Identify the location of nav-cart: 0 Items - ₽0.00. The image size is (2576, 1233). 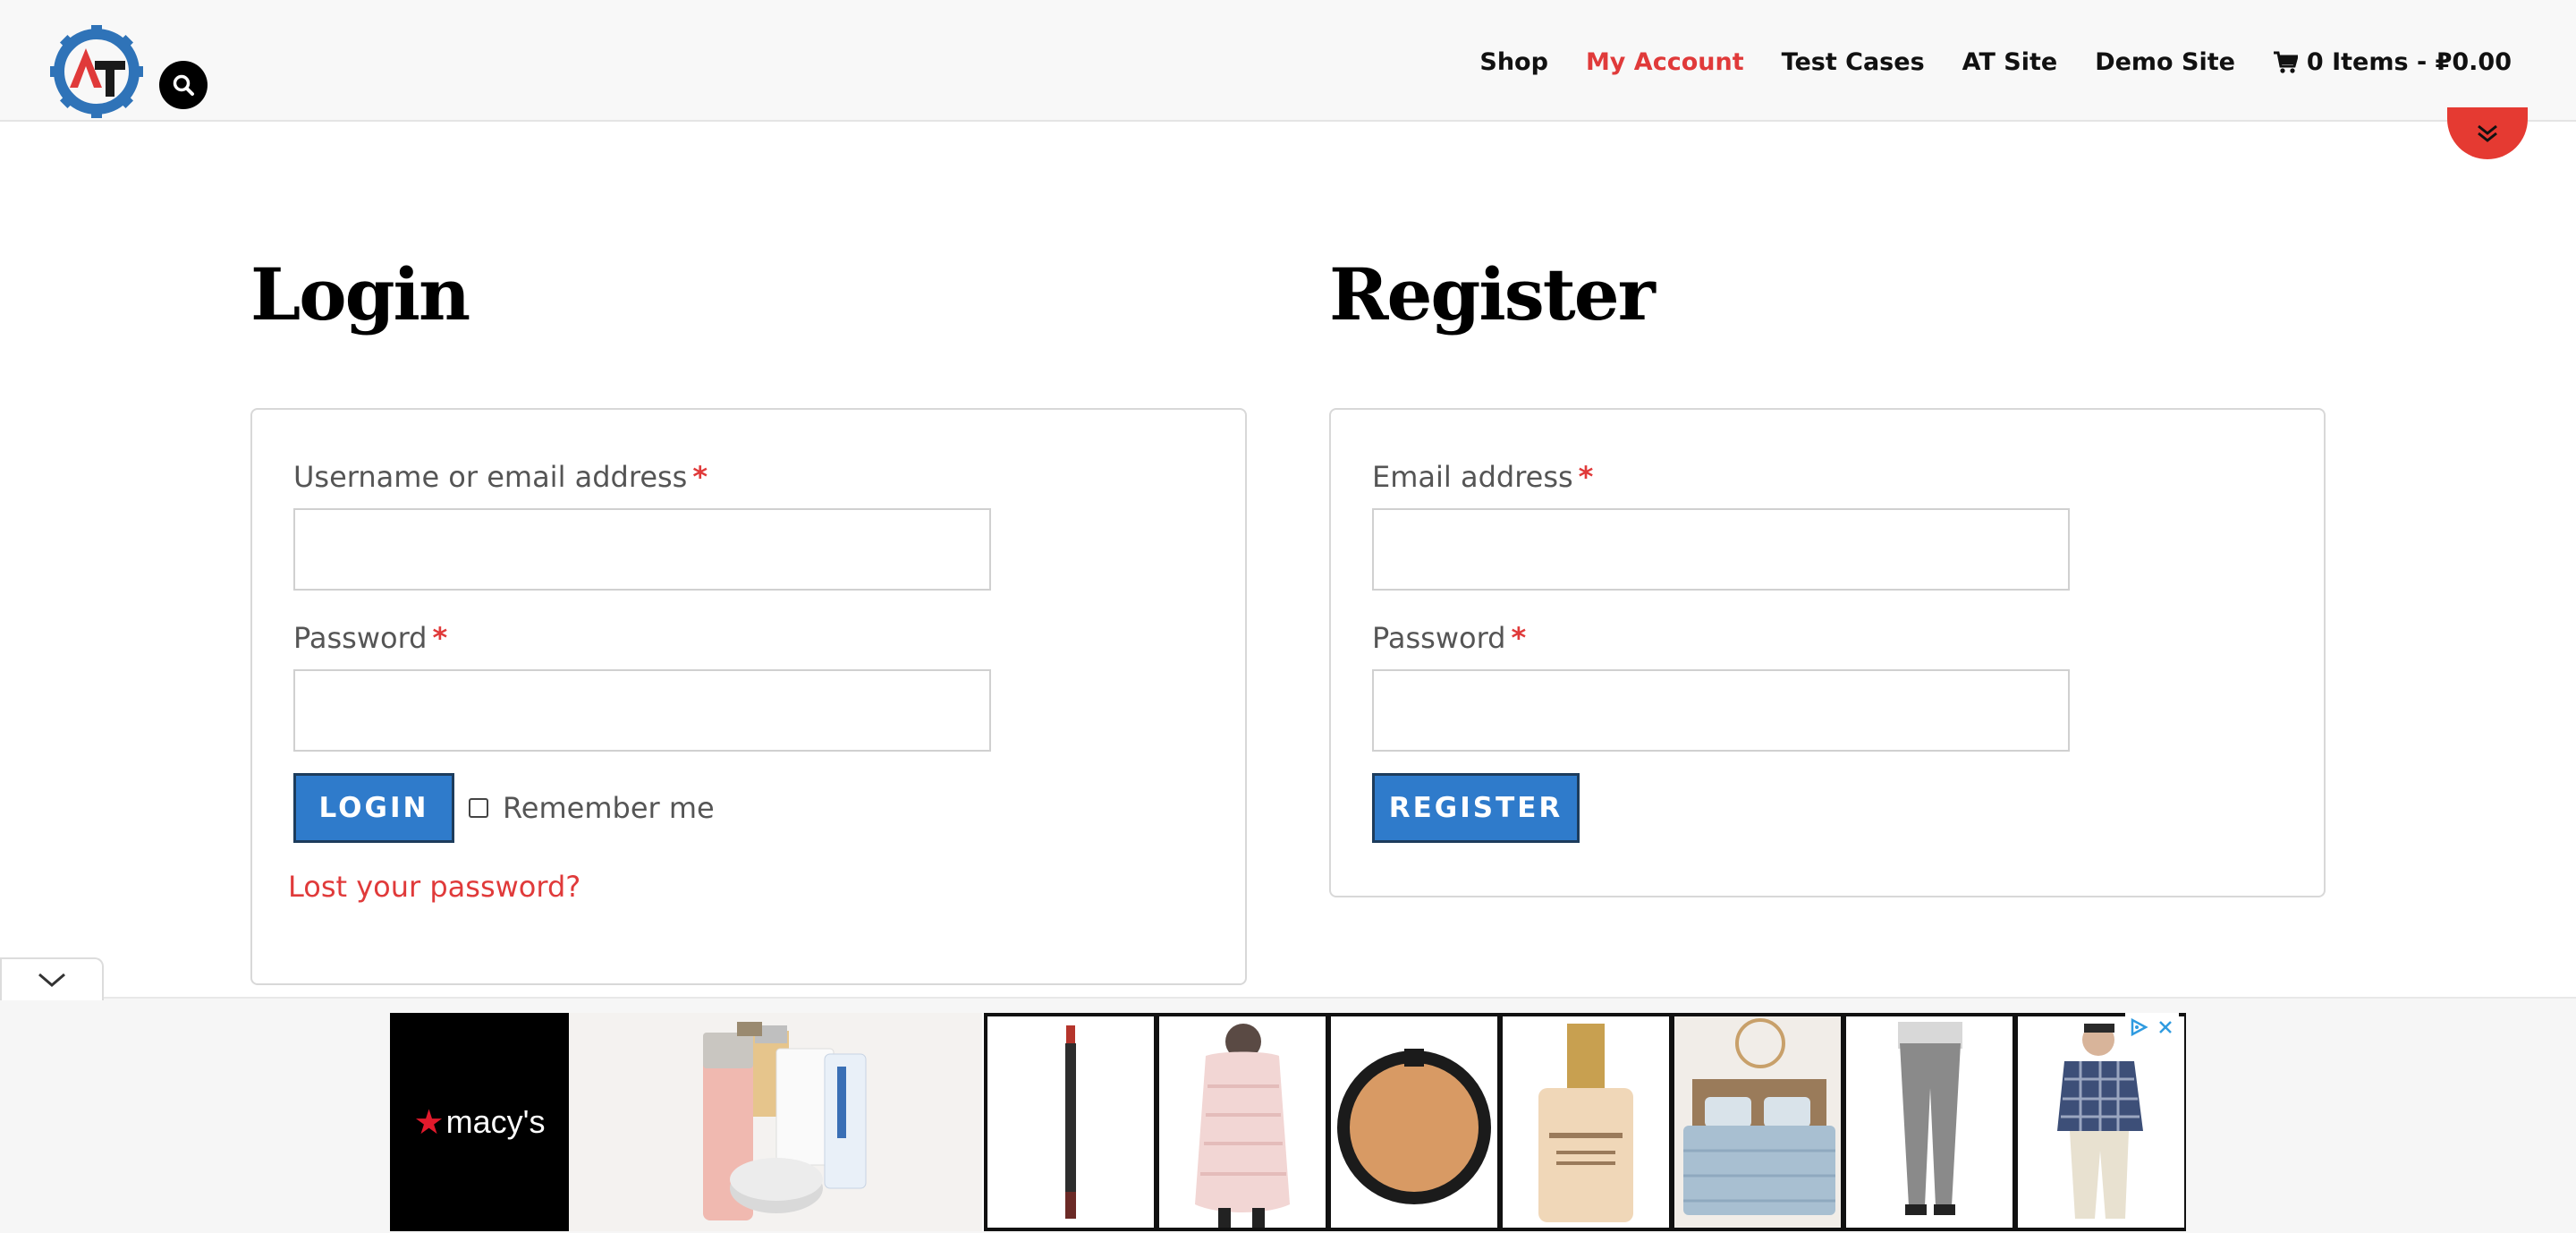
(2392, 62).